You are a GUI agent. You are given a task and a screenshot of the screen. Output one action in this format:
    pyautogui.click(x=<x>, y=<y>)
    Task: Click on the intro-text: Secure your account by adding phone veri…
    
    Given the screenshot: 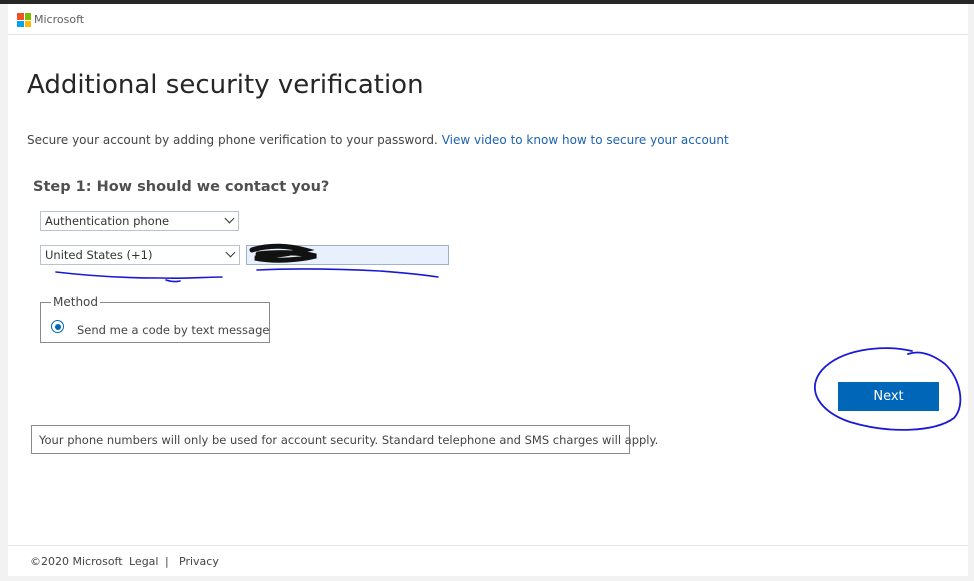 What is the action you would take?
    pyautogui.click(x=378, y=140)
    